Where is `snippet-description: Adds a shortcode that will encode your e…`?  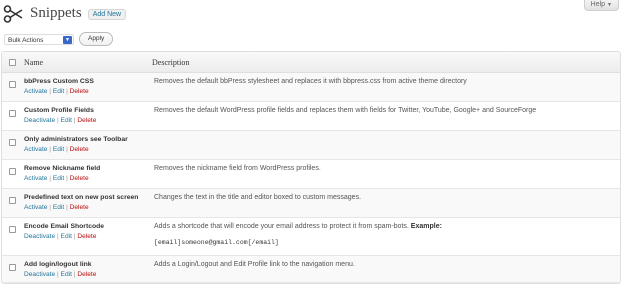
snippet-description: Adds a shortcode that will encode your e… is located at coordinates (281, 226).